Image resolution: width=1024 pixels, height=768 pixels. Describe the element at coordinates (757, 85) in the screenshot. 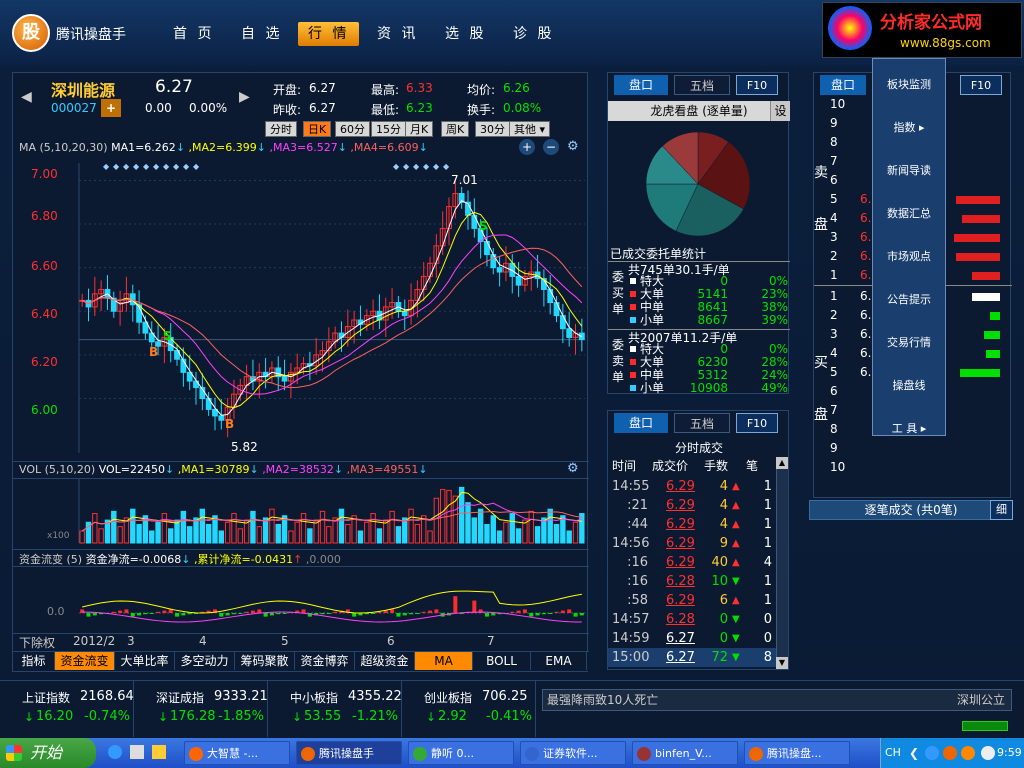

I see `f10-button: F10` at that location.